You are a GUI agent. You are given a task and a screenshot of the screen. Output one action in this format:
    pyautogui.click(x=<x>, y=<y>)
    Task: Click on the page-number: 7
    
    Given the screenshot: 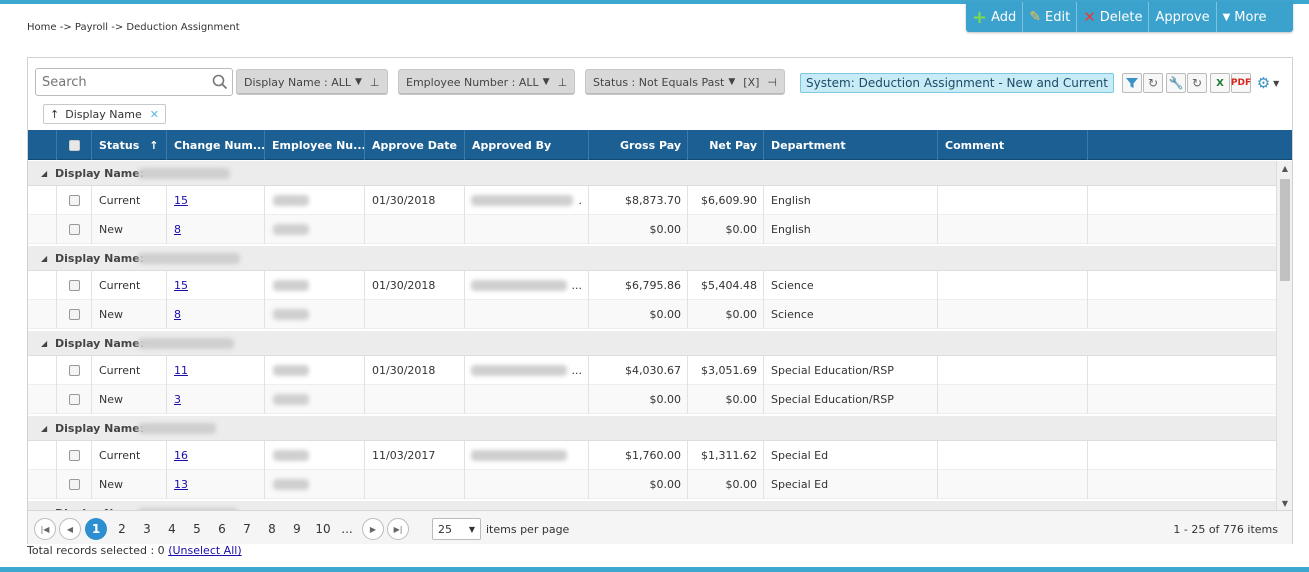 What is the action you would take?
    pyautogui.click(x=247, y=529)
    